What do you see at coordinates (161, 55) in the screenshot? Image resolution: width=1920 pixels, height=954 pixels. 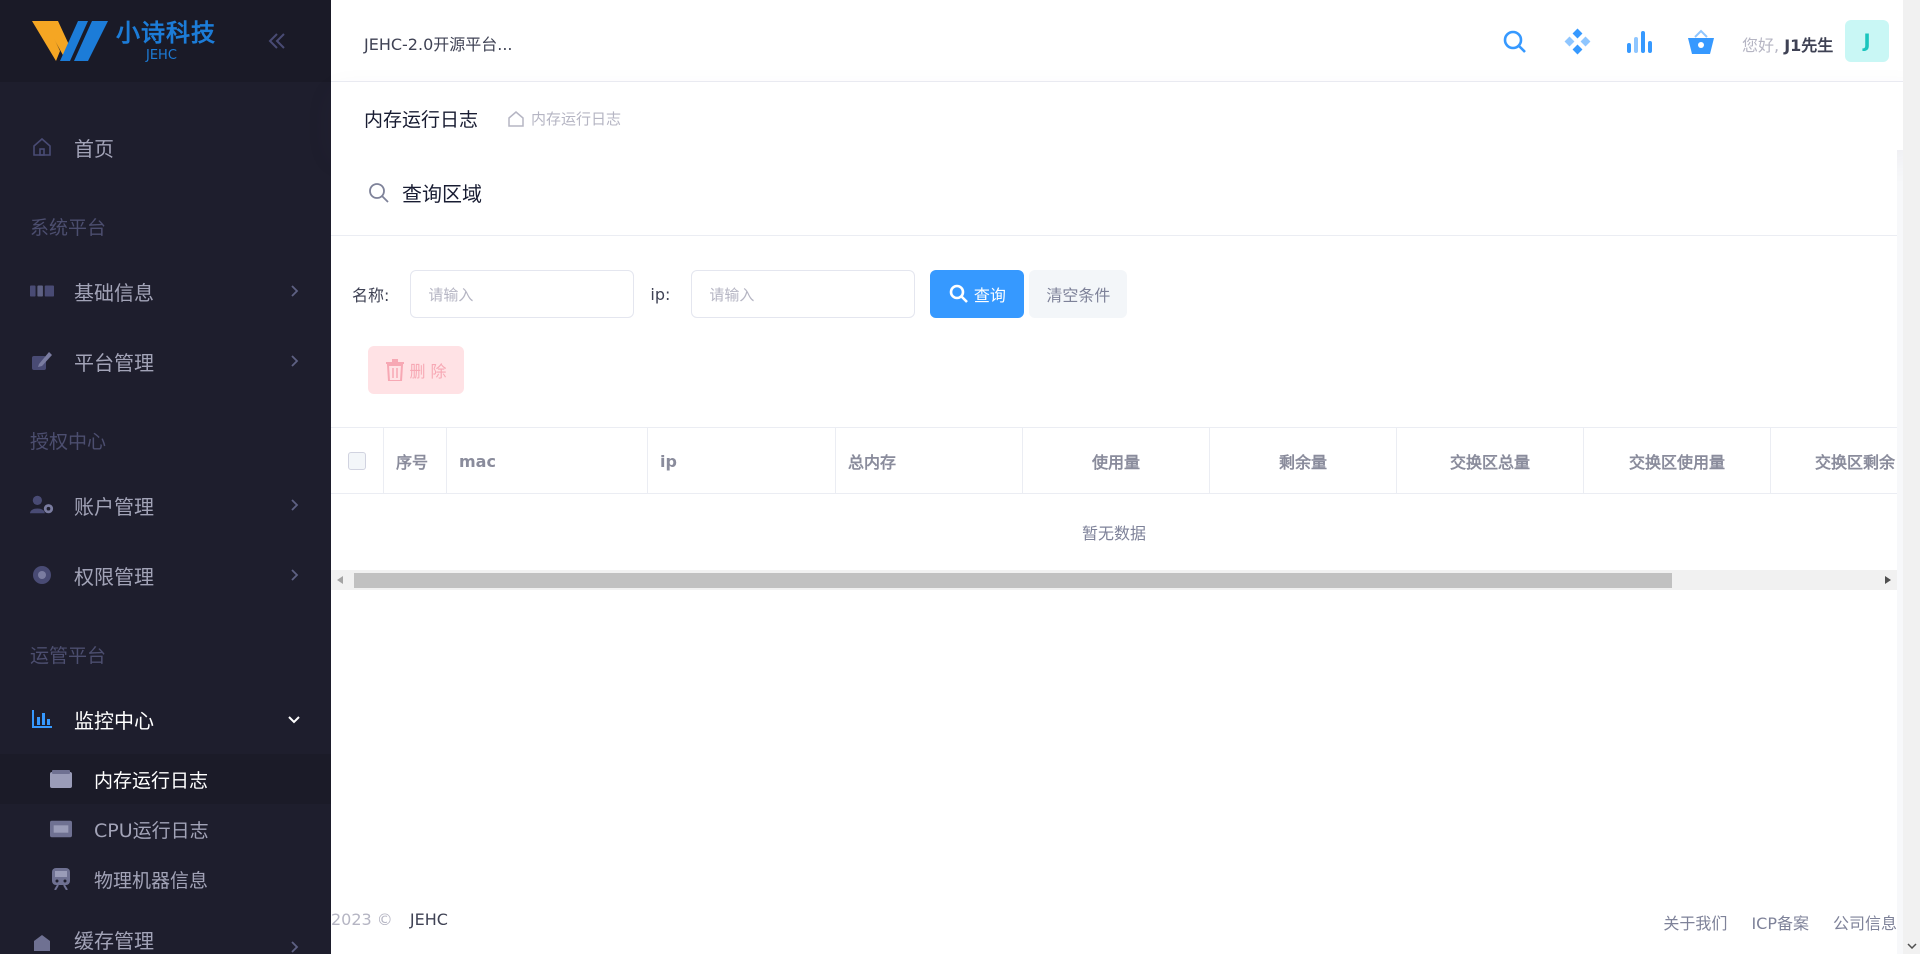 I see `brand-subtitle: JEHC` at bounding box center [161, 55].